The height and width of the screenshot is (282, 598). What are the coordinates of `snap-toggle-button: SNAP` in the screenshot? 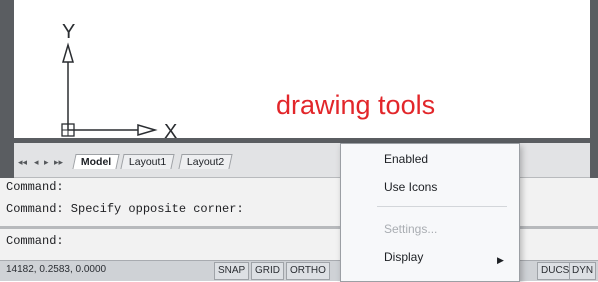 It's located at (232, 271).